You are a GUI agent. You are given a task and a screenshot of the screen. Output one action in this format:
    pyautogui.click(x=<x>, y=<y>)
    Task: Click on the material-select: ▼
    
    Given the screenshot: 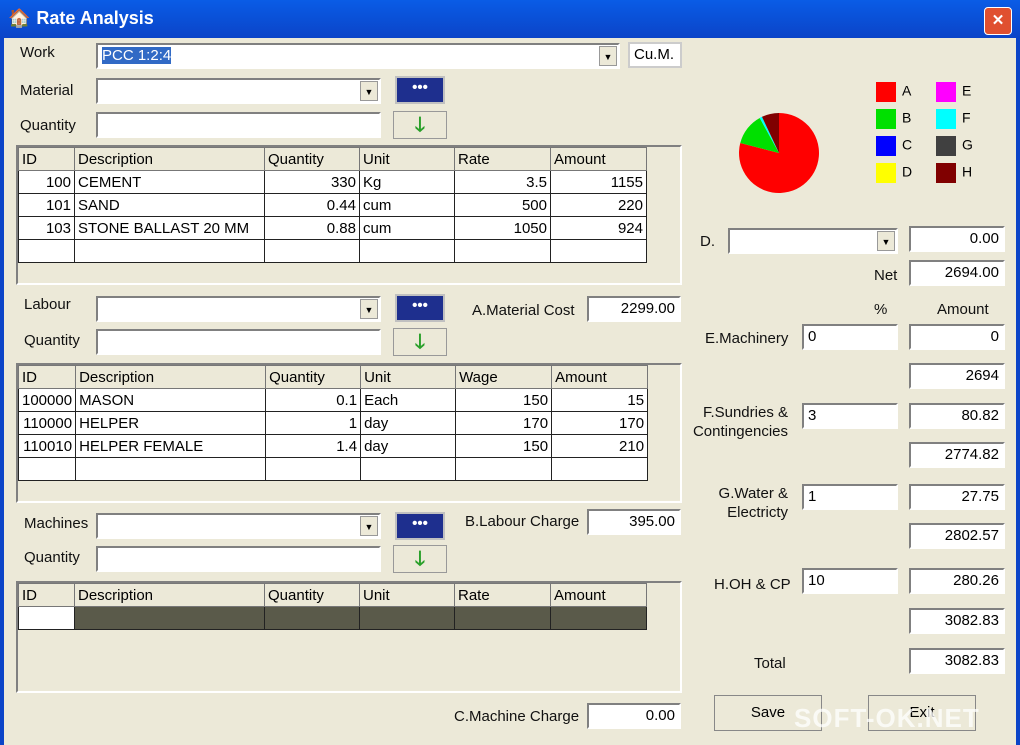 What is the action you would take?
    pyautogui.click(x=238, y=91)
    